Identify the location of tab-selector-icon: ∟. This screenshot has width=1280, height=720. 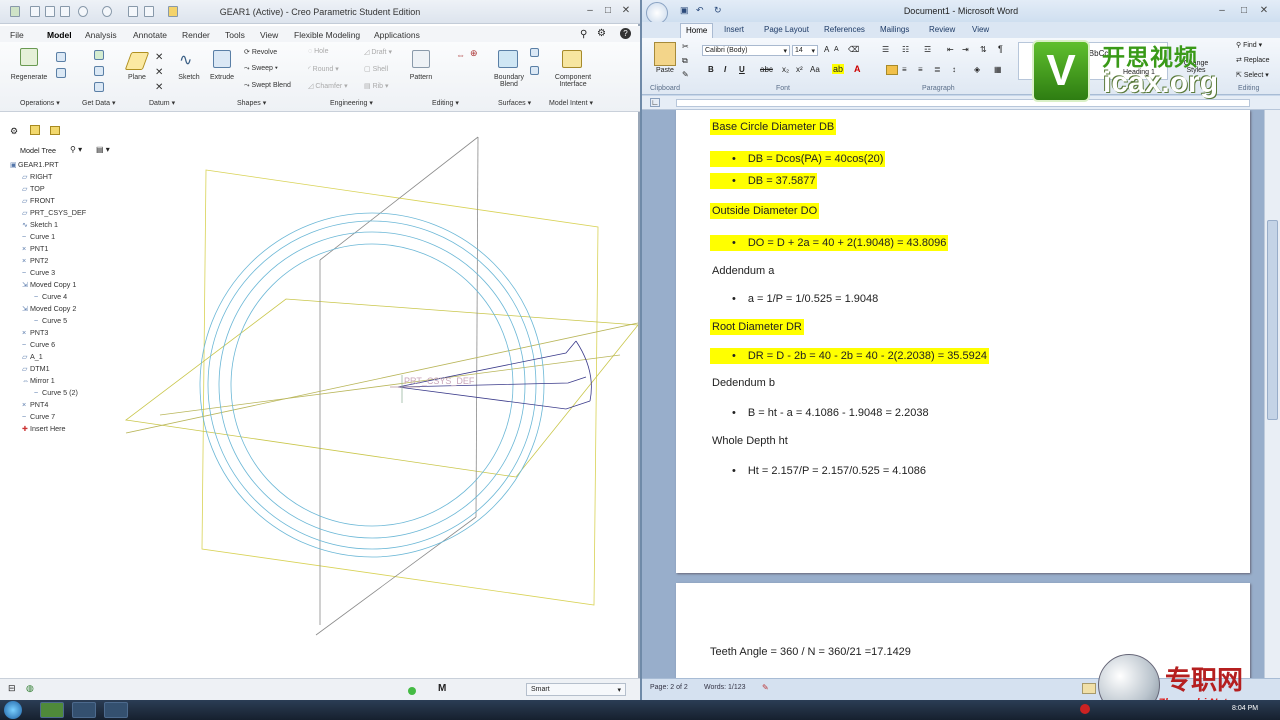
(655, 102).